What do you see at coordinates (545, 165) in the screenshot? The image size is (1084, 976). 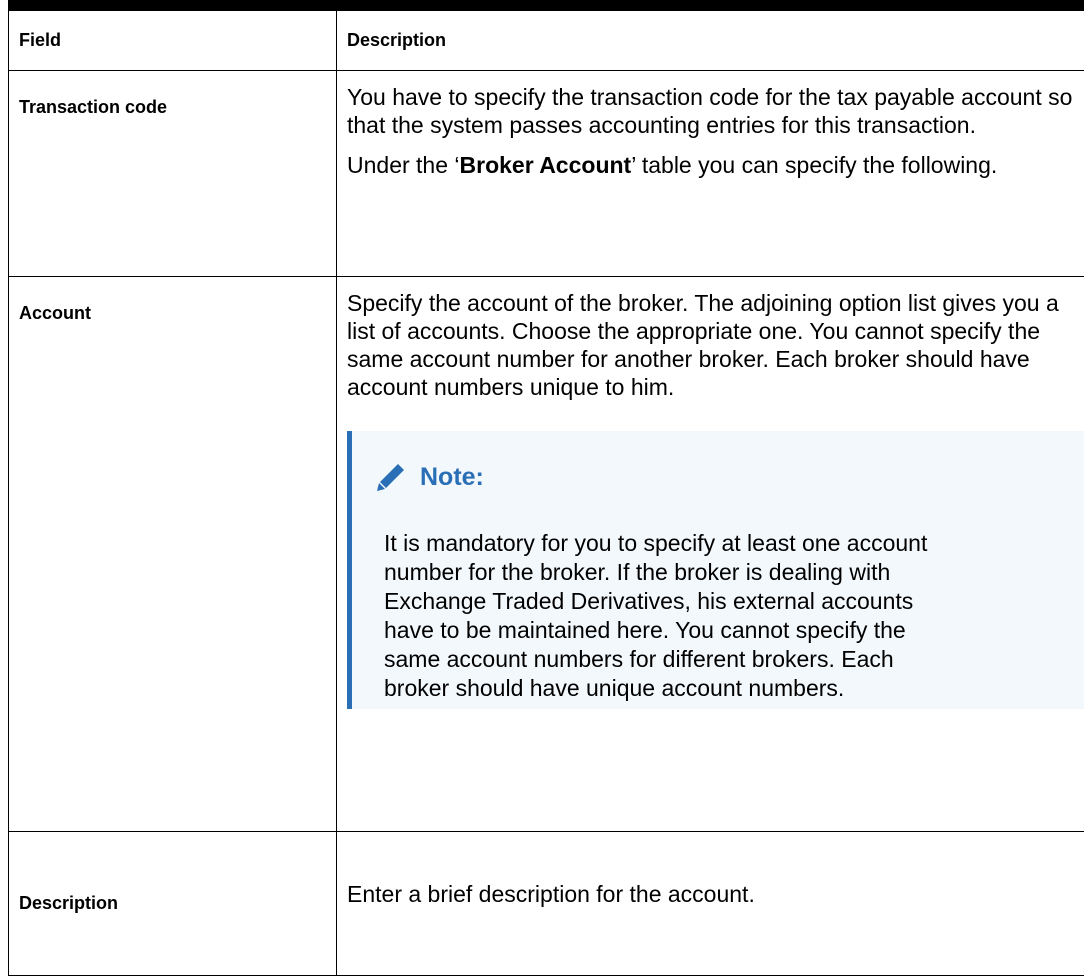 I see `bold-term: Broker Account` at bounding box center [545, 165].